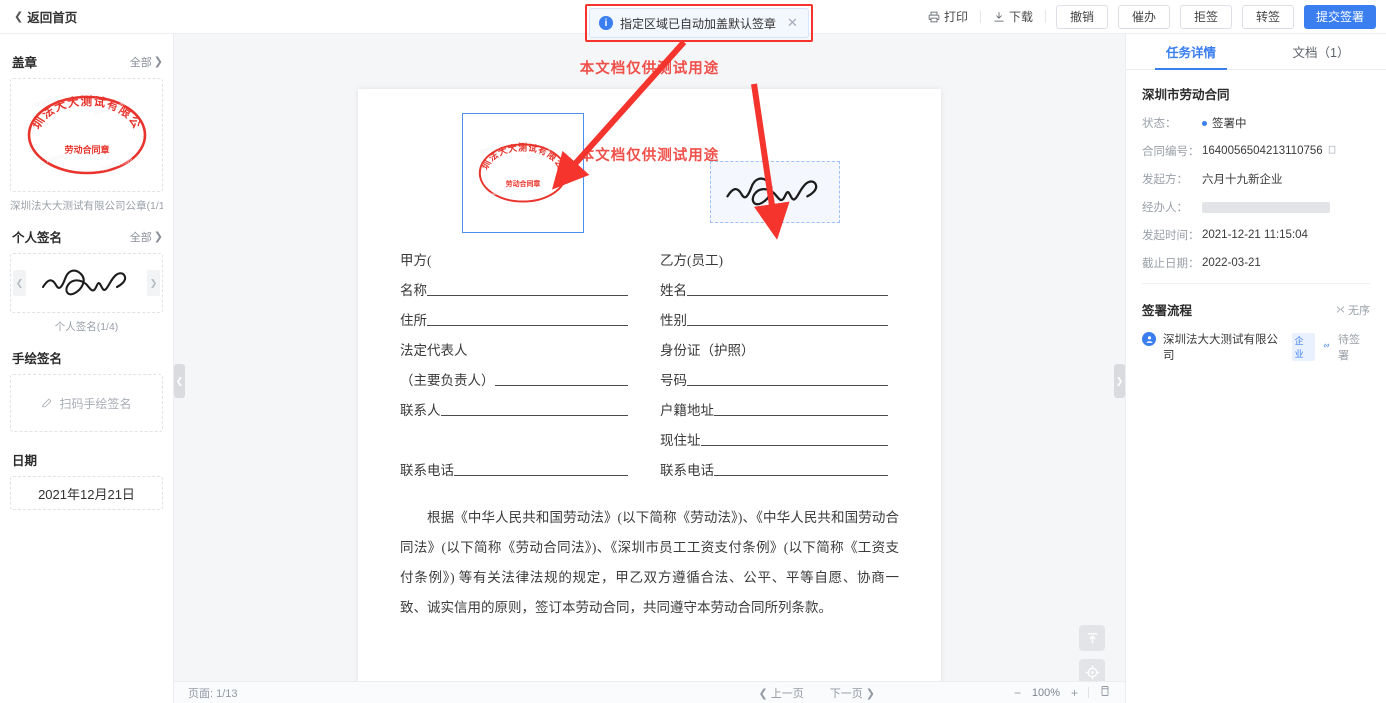 The height and width of the screenshot is (703, 1386). What do you see at coordinates (1082, 16) in the screenshot?
I see `revoke-button: 撤销` at bounding box center [1082, 16].